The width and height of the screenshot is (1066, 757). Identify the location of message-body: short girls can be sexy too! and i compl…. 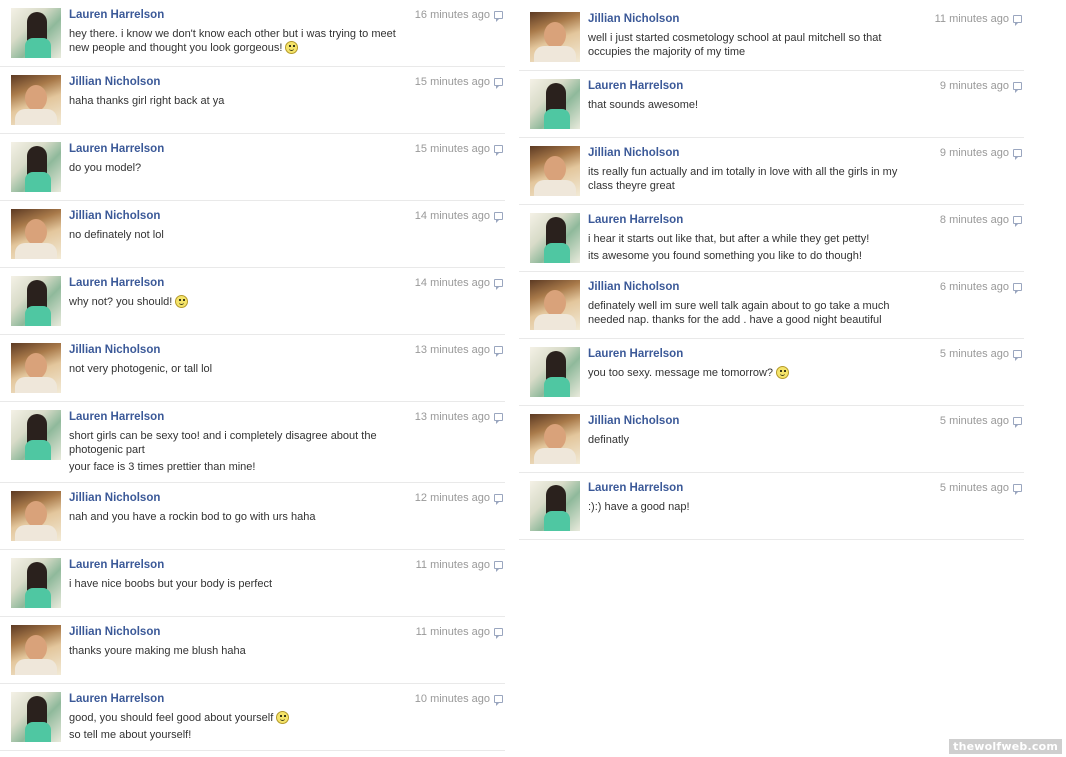
(234, 451).